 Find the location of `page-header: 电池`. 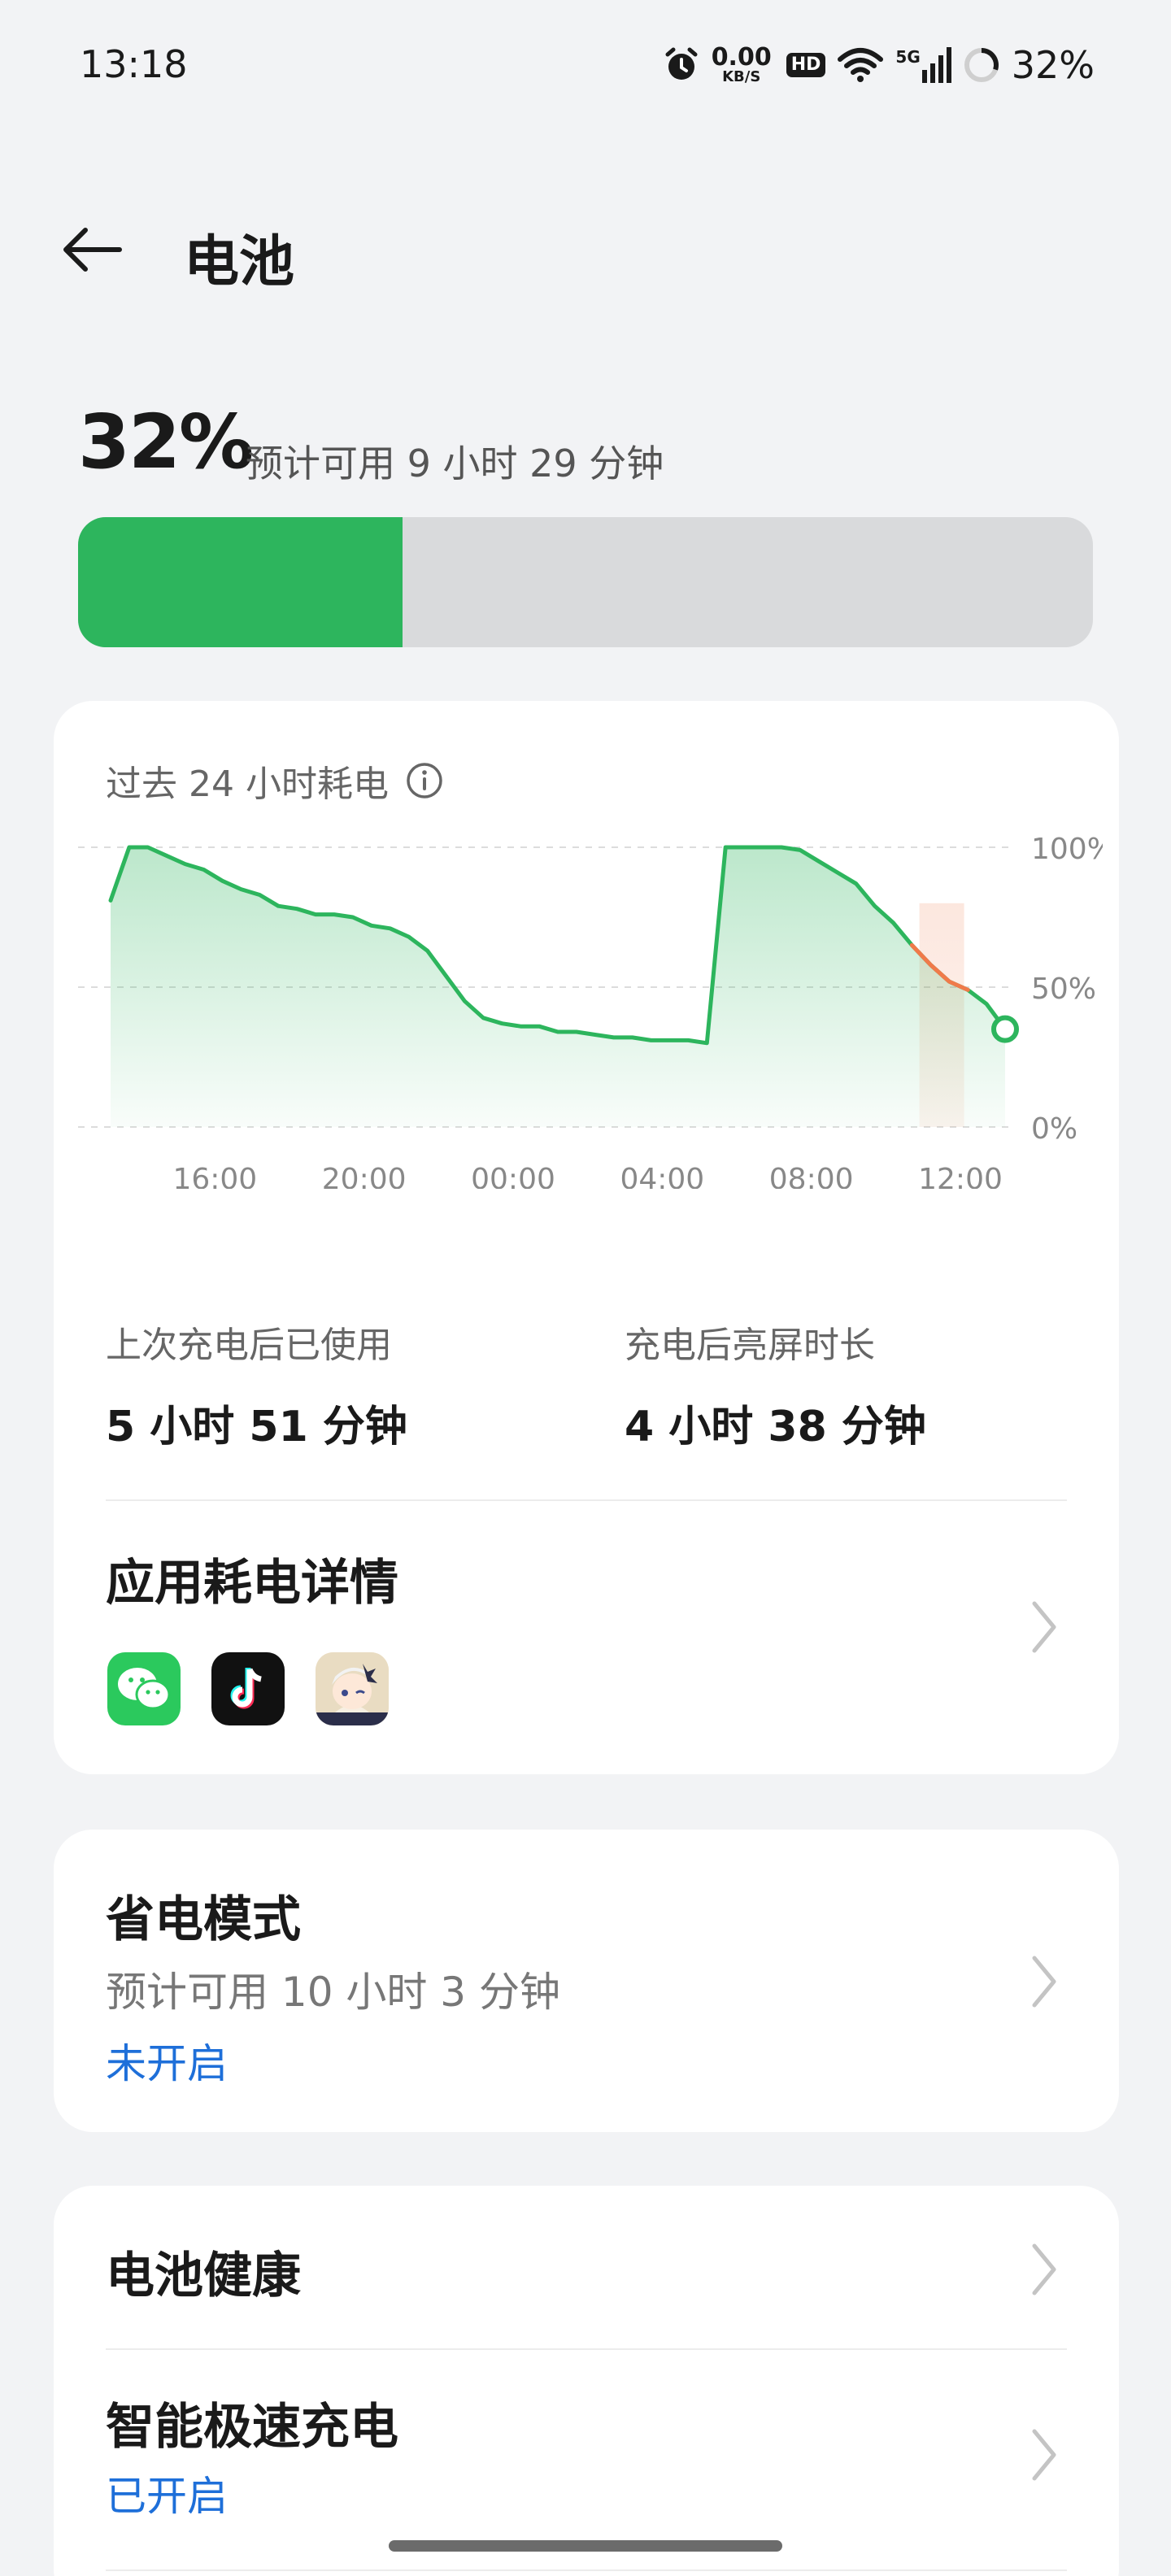

page-header: 电池 is located at coordinates (585, 248).